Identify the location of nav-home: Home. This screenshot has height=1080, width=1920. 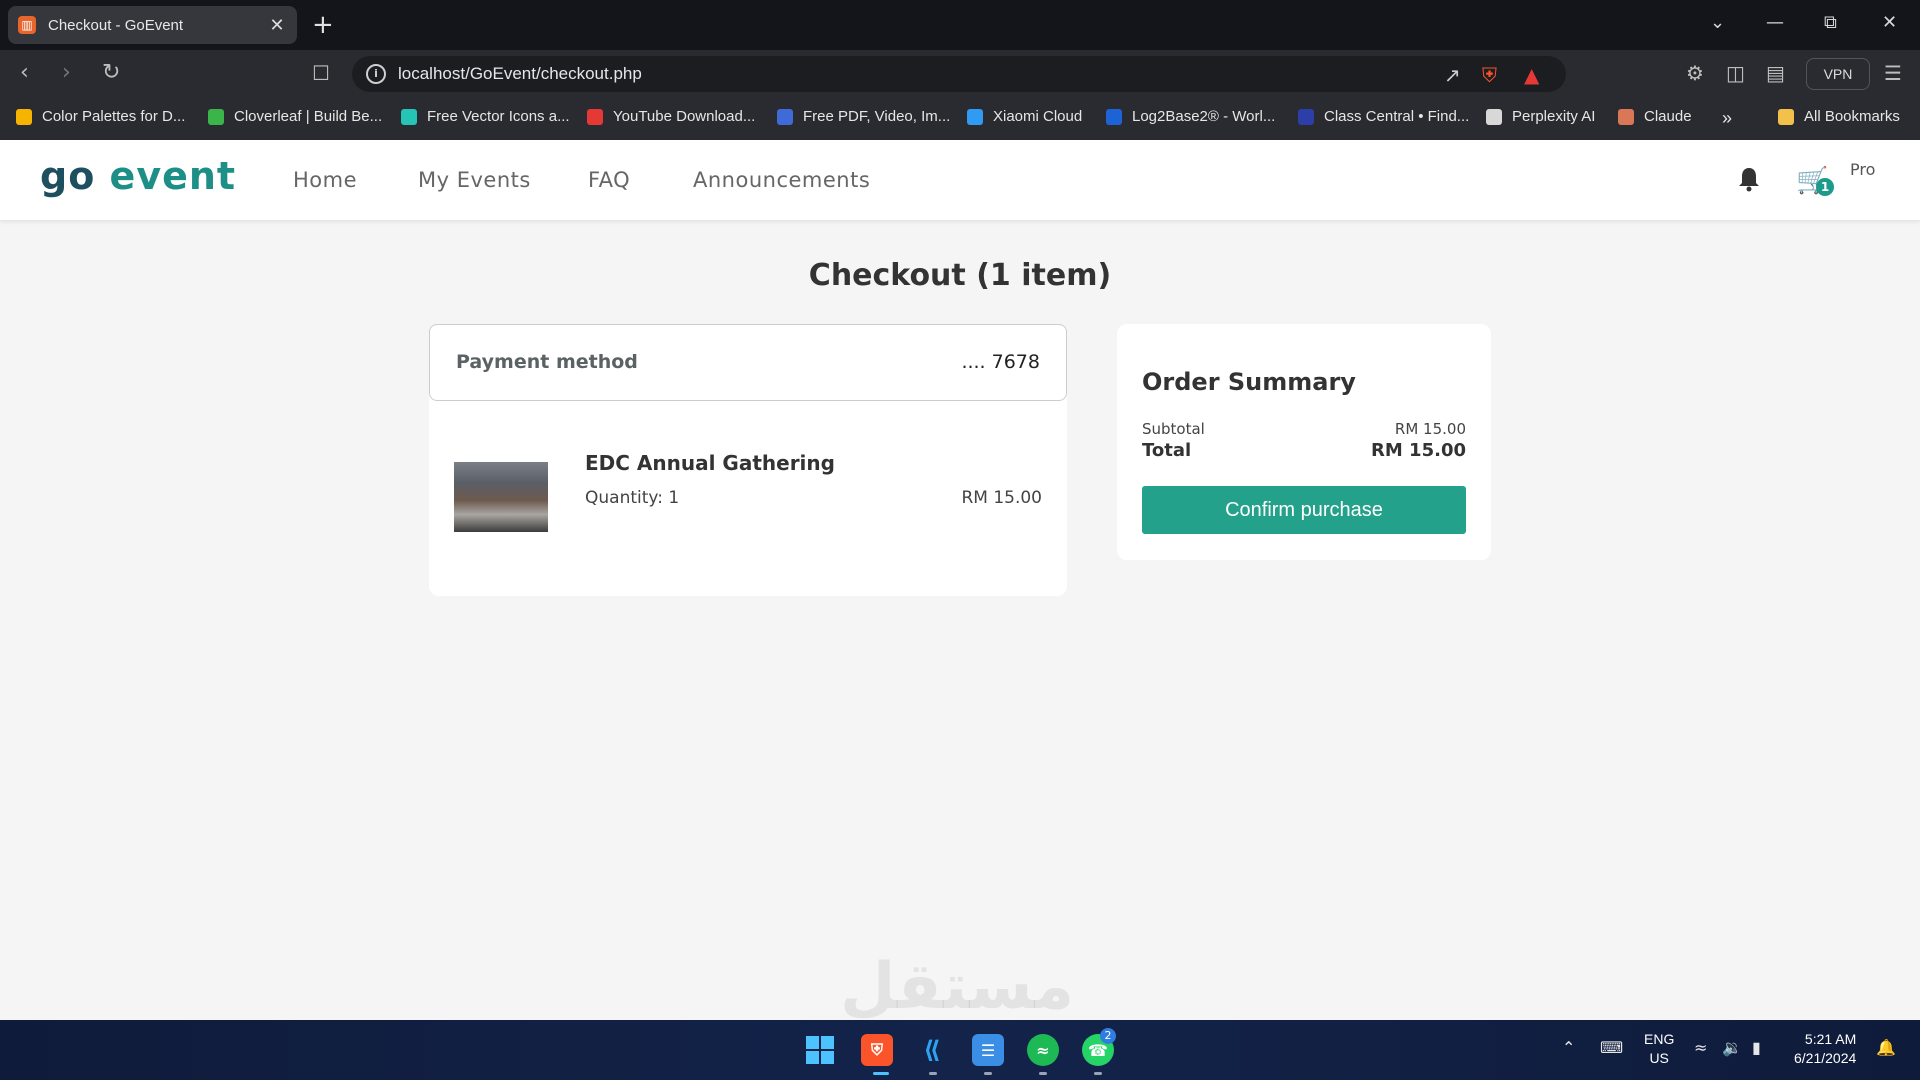
(325, 180).